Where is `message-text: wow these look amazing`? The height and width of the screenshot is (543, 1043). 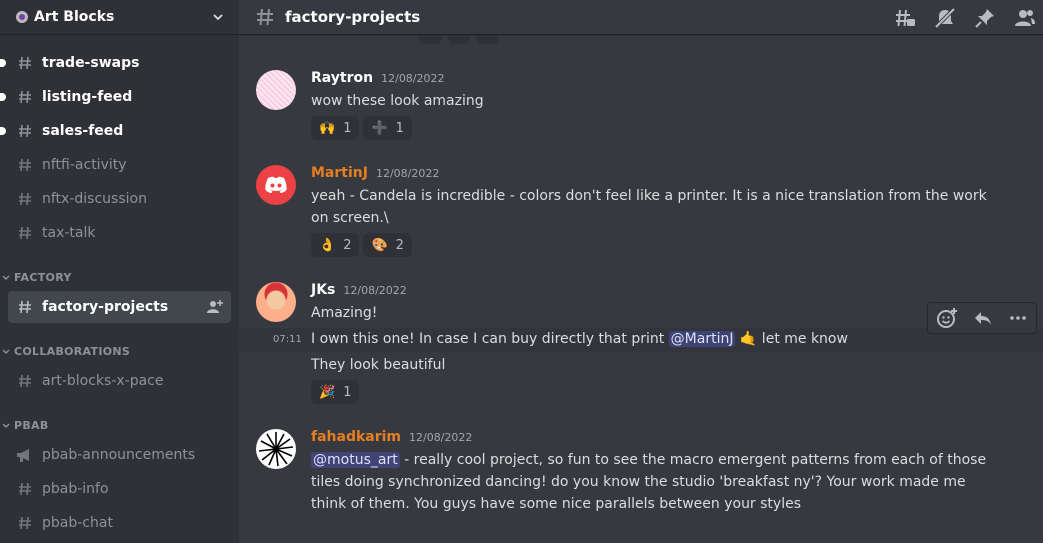
message-text: wow these look amazing is located at coordinates (397, 101).